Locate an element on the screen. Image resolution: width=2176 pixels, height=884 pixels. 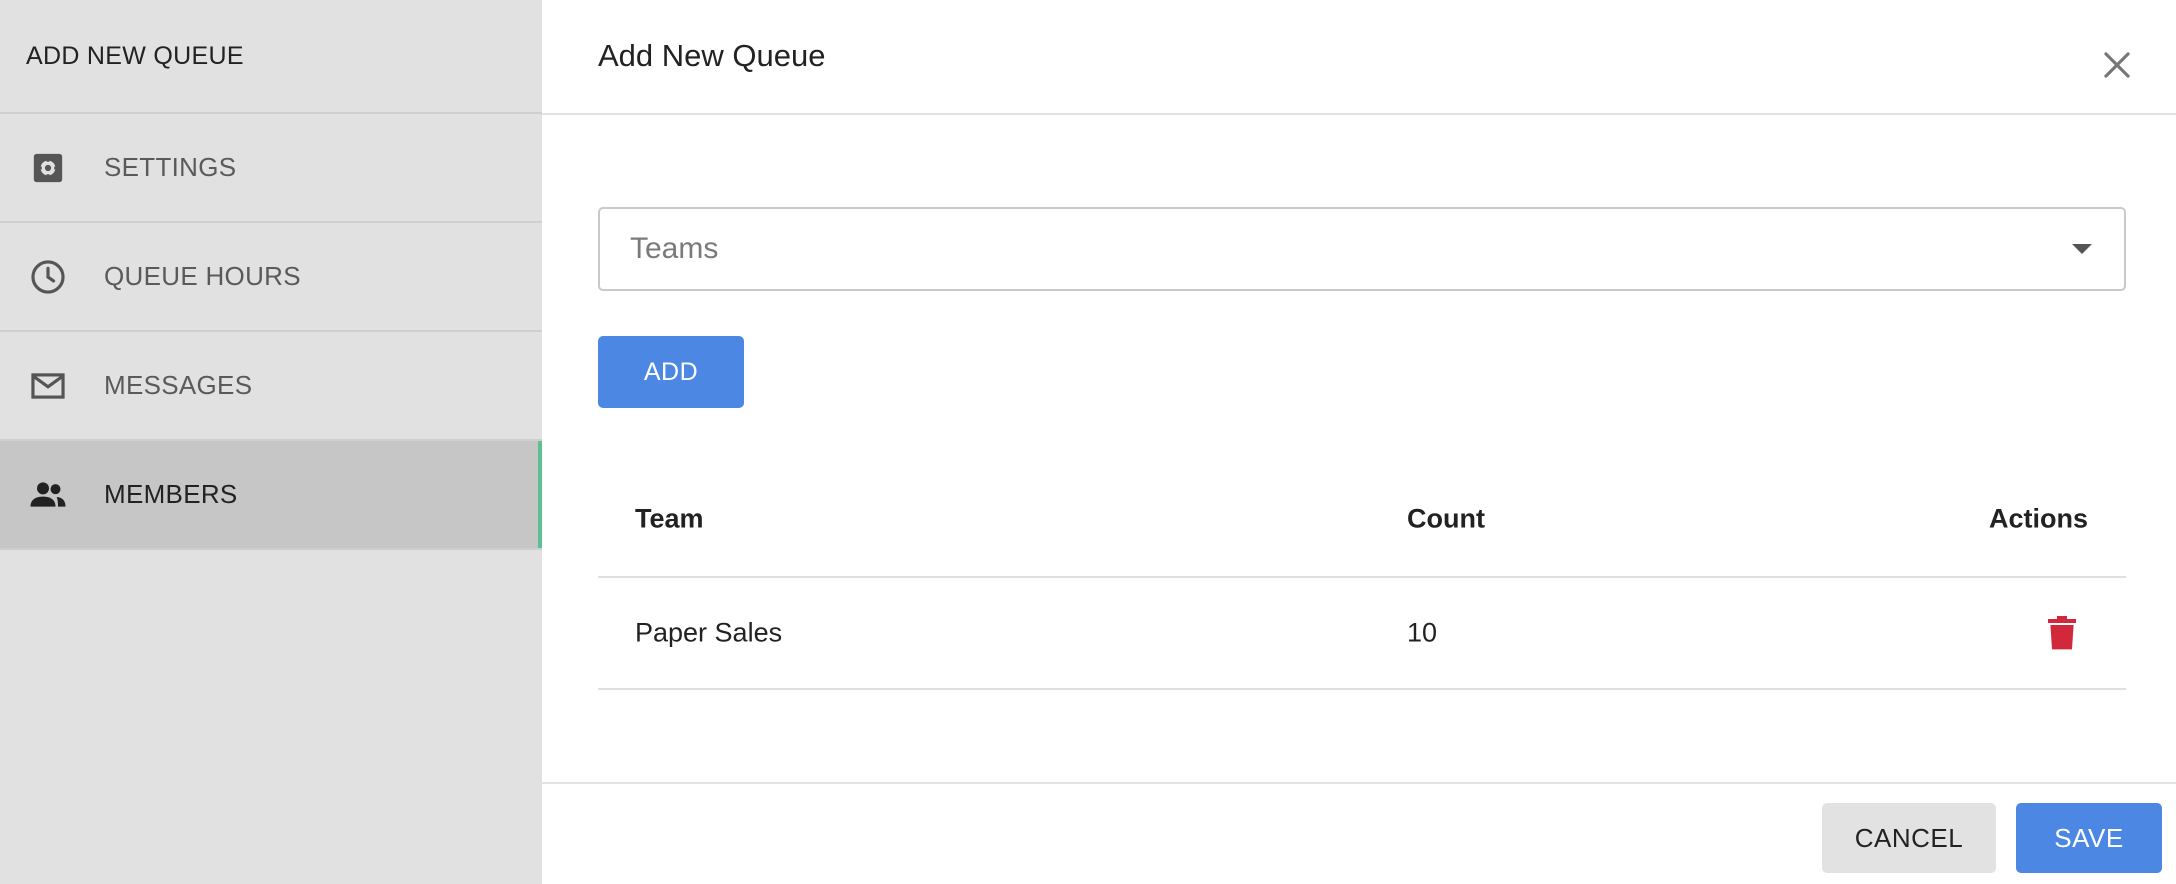
sidebar-item-label: SETTINGS is located at coordinates (170, 167).